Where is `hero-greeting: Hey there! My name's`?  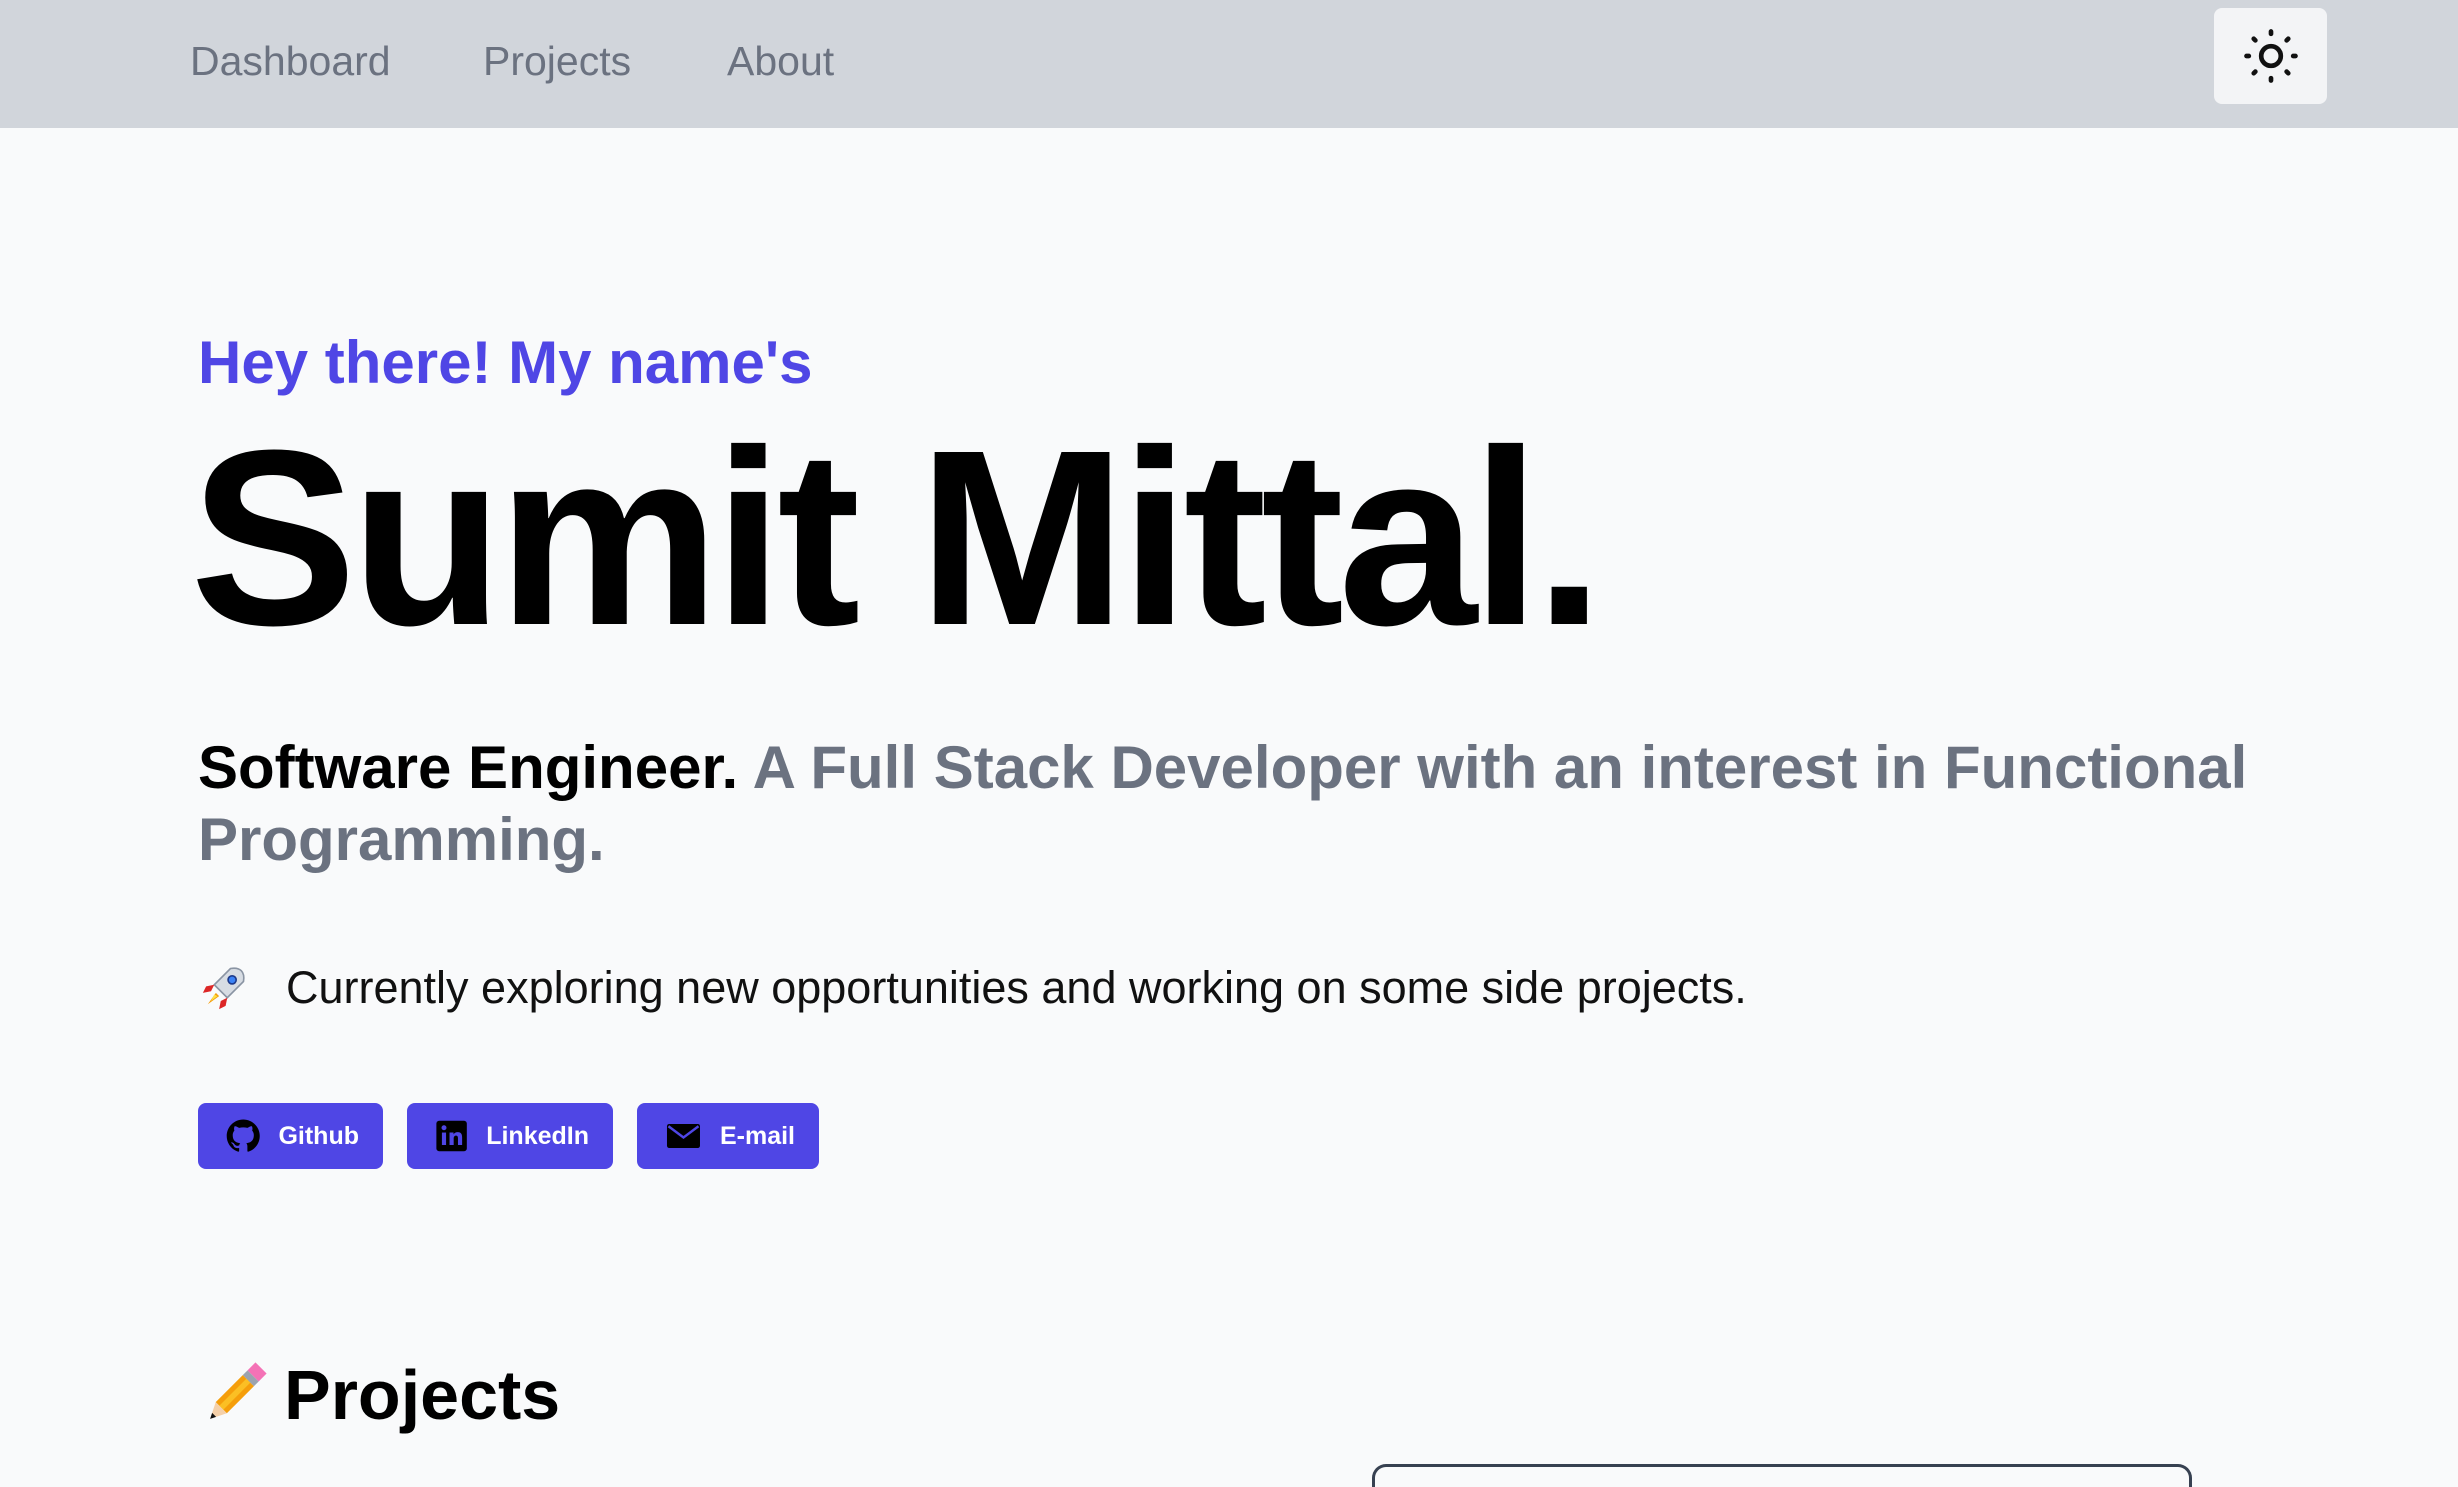 hero-greeting: Hey there! My name's is located at coordinates (505, 362).